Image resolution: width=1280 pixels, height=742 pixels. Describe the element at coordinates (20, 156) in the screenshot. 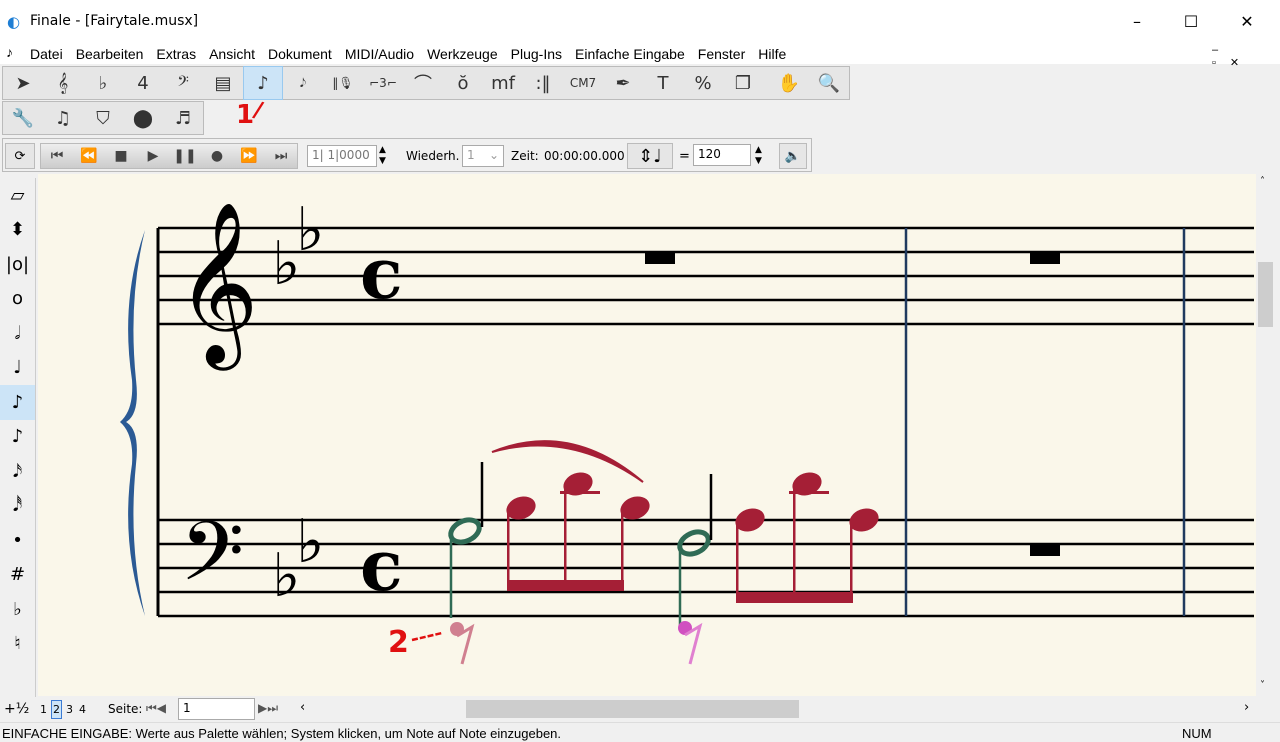

I see `playback-settings-button: ⟳` at that location.